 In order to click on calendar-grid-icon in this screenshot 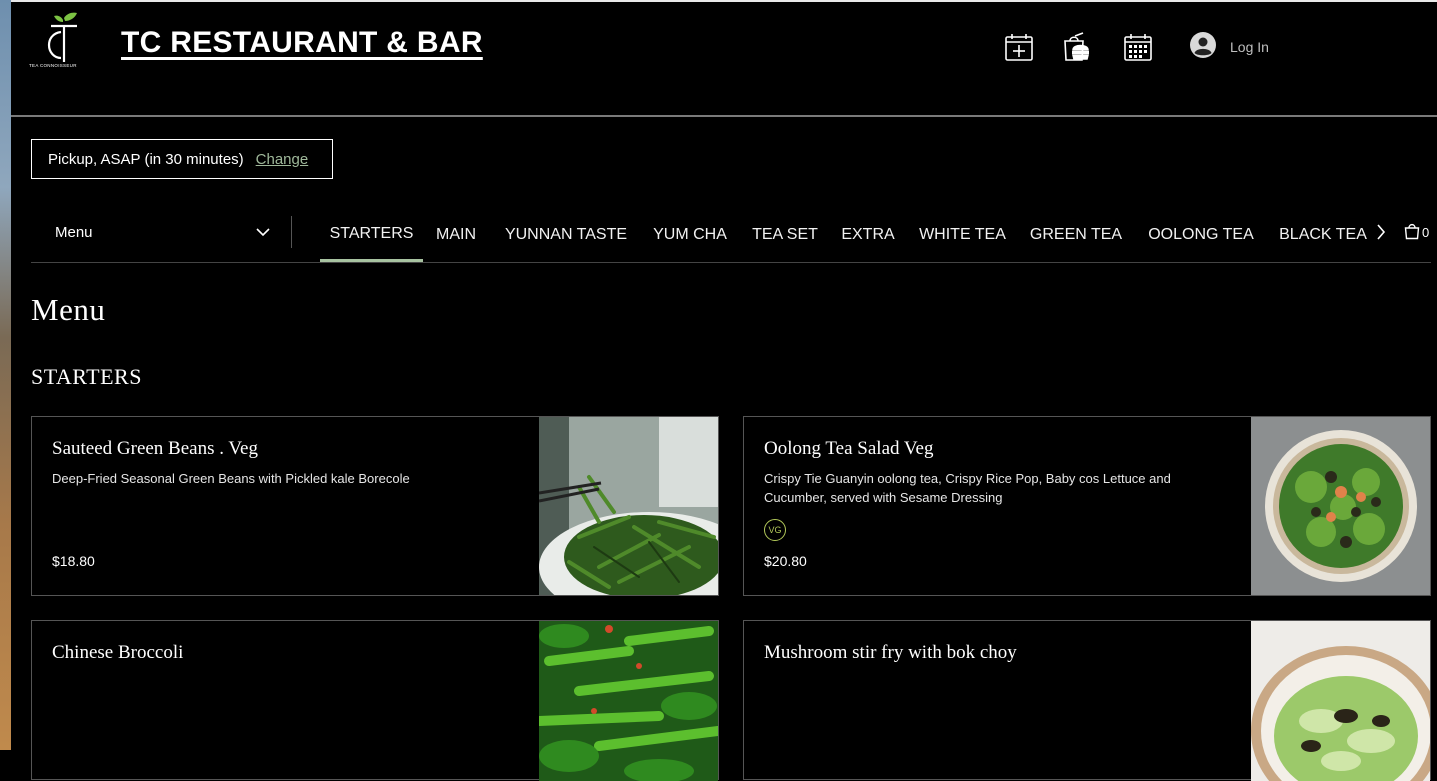, I will do `click(1138, 47)`.